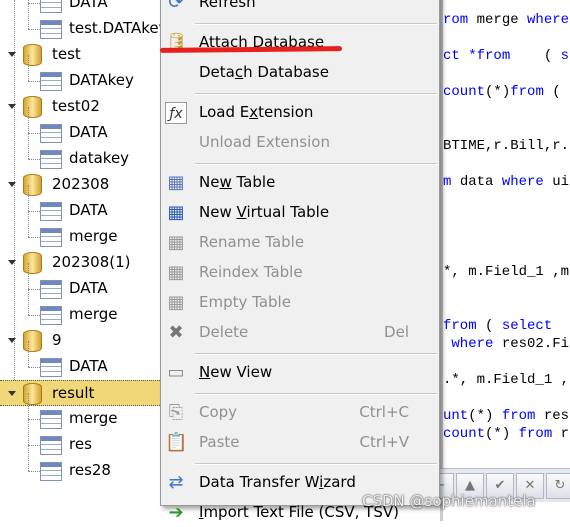 Image resolution: width=570 pixels, height=527 pixels. I want to click on code-token: where, so click(522, 182).